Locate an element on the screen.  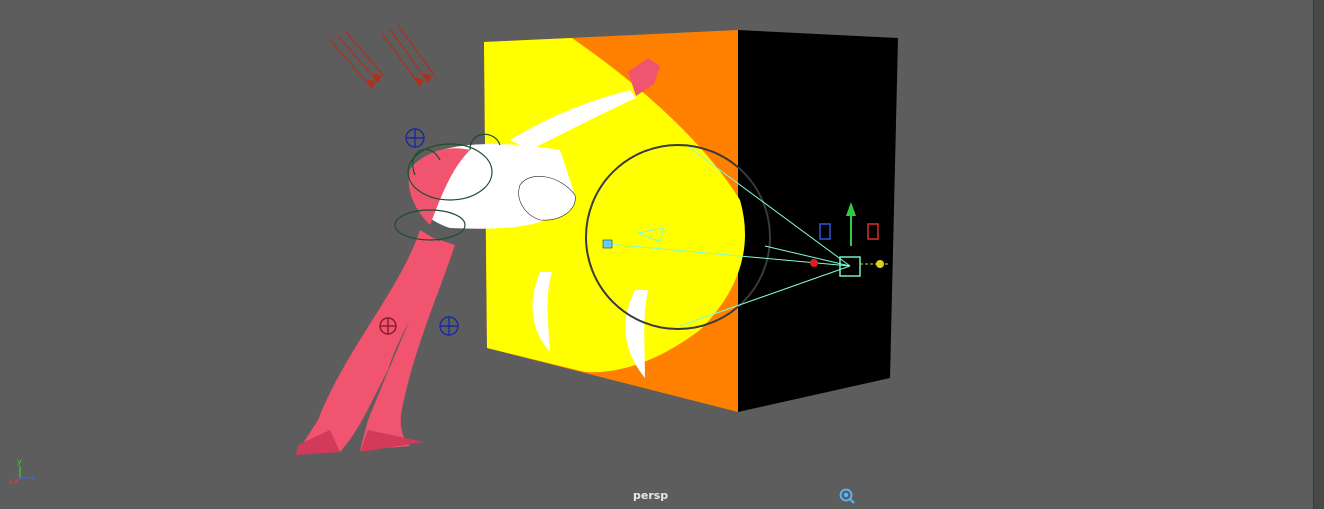
axis-y-label: y is located at coordinates (19, 461).